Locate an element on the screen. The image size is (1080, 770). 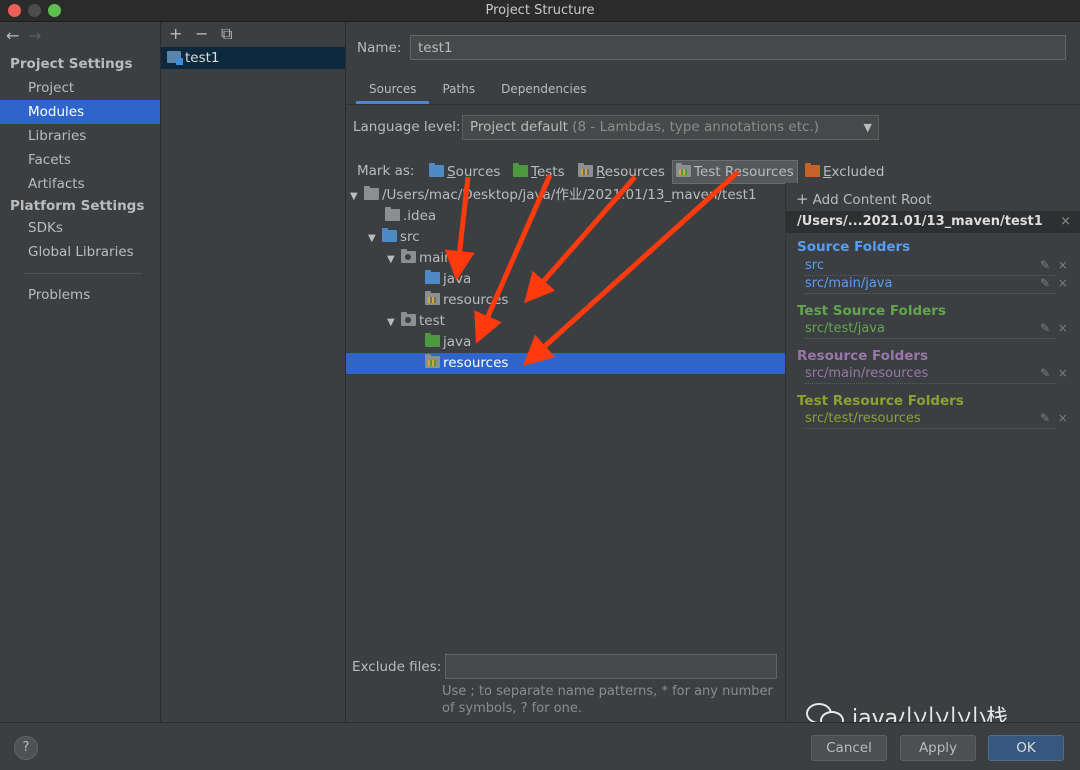
sidebar-item-sdks: SDKs is located at coordinates (80, 228).